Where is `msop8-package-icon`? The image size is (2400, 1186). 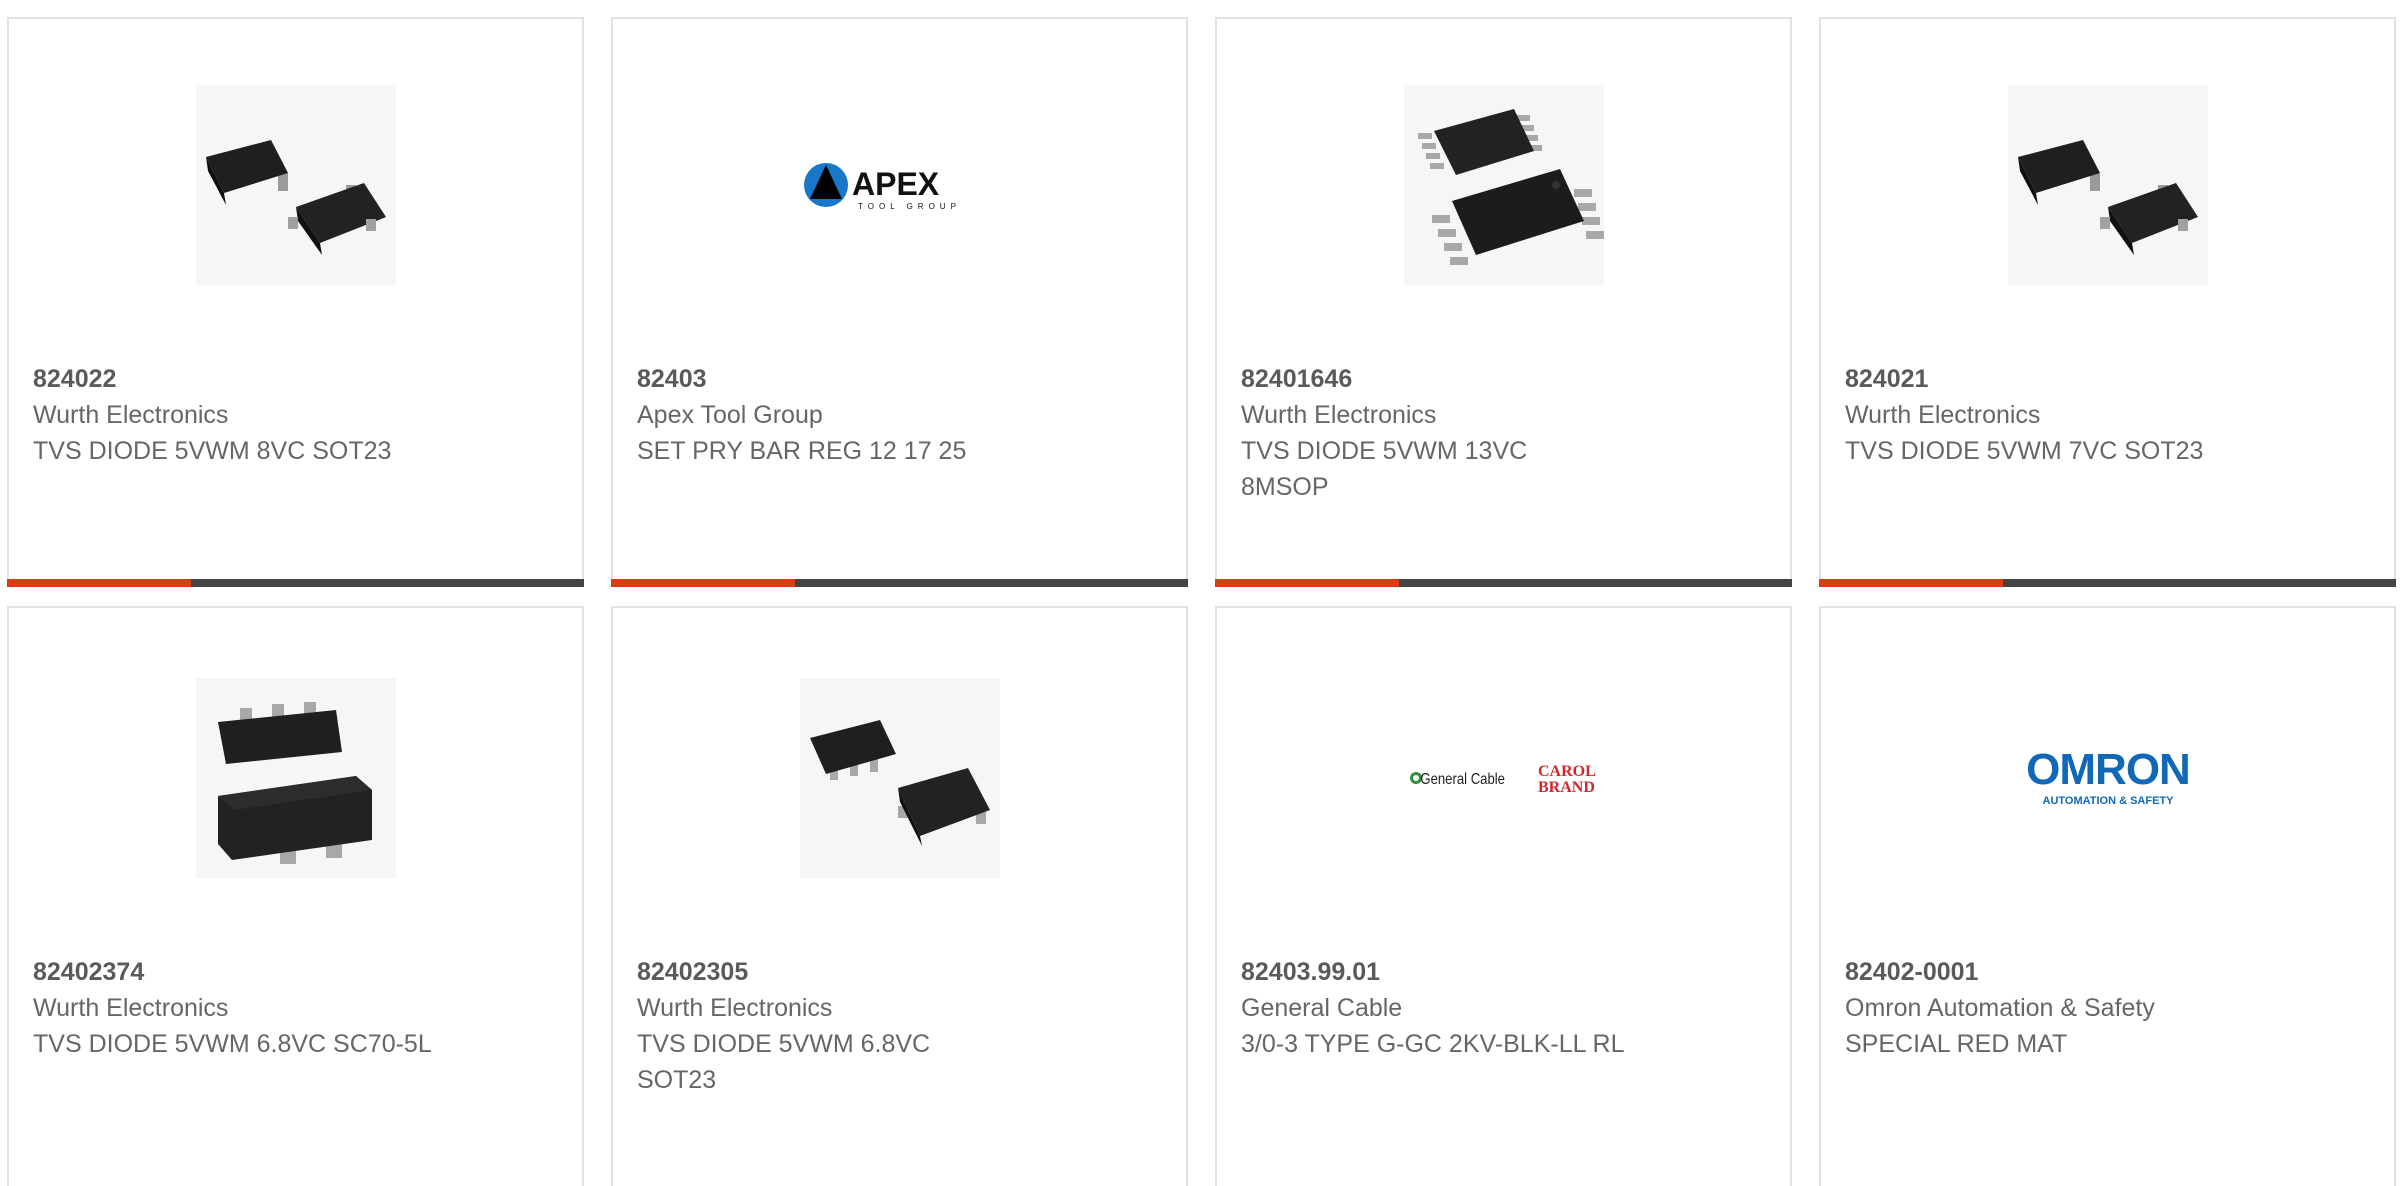
msop8-package-icon is located at coordinates (1503, 185).